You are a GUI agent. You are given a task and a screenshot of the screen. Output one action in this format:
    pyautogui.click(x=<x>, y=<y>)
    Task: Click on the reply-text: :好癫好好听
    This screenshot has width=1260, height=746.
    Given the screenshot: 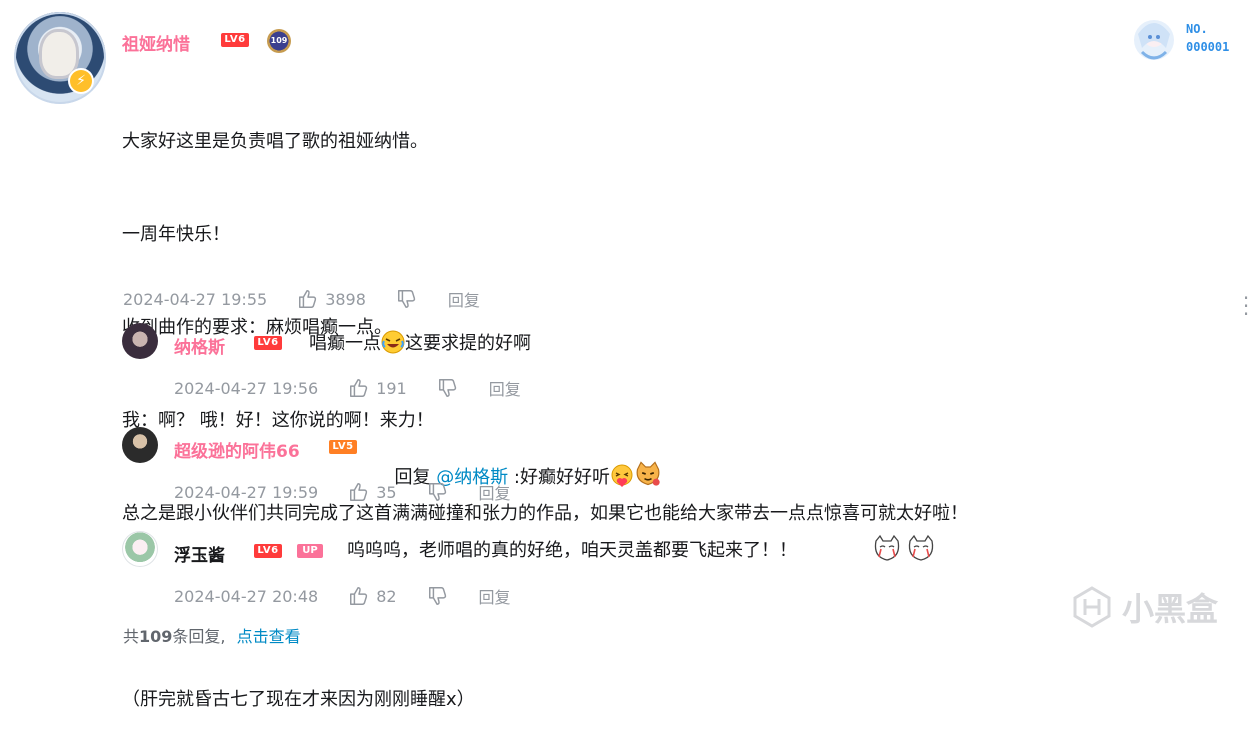 What is the action you would take?
    pyautogui.click(x=559, y=477)
    